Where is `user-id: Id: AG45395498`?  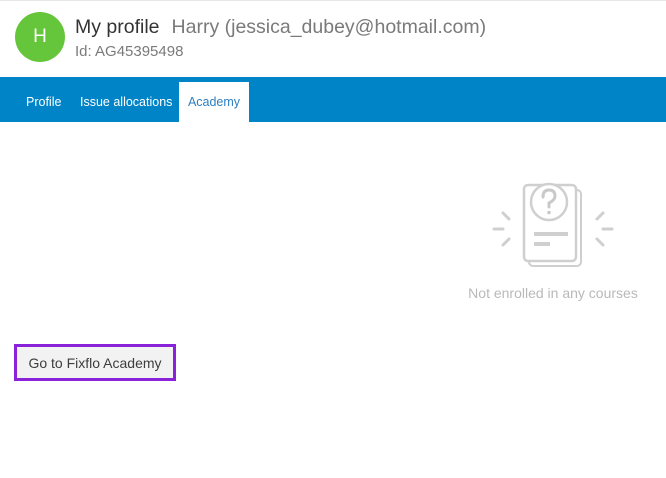
user-id: Id: AG45395498 is located at coordinates (129, 51).